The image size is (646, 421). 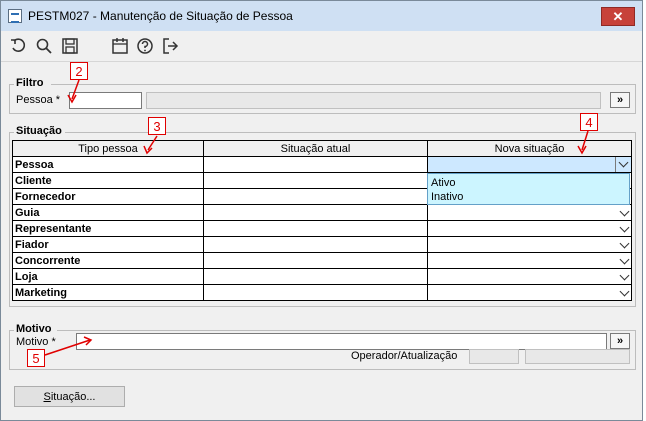 What do you see at coordinates (108, 148) in the screenshot?
I see `column-header-tipo: Tipo pessoa` at bounding box center [108, 148].